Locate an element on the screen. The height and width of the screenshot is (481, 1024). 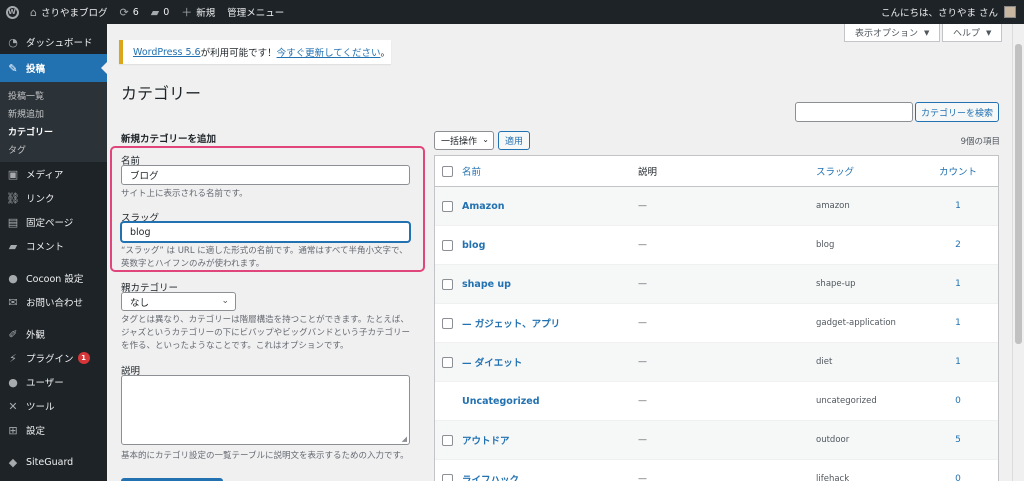
sidebar-item-label: コメント is located at coordinates (45, 247).